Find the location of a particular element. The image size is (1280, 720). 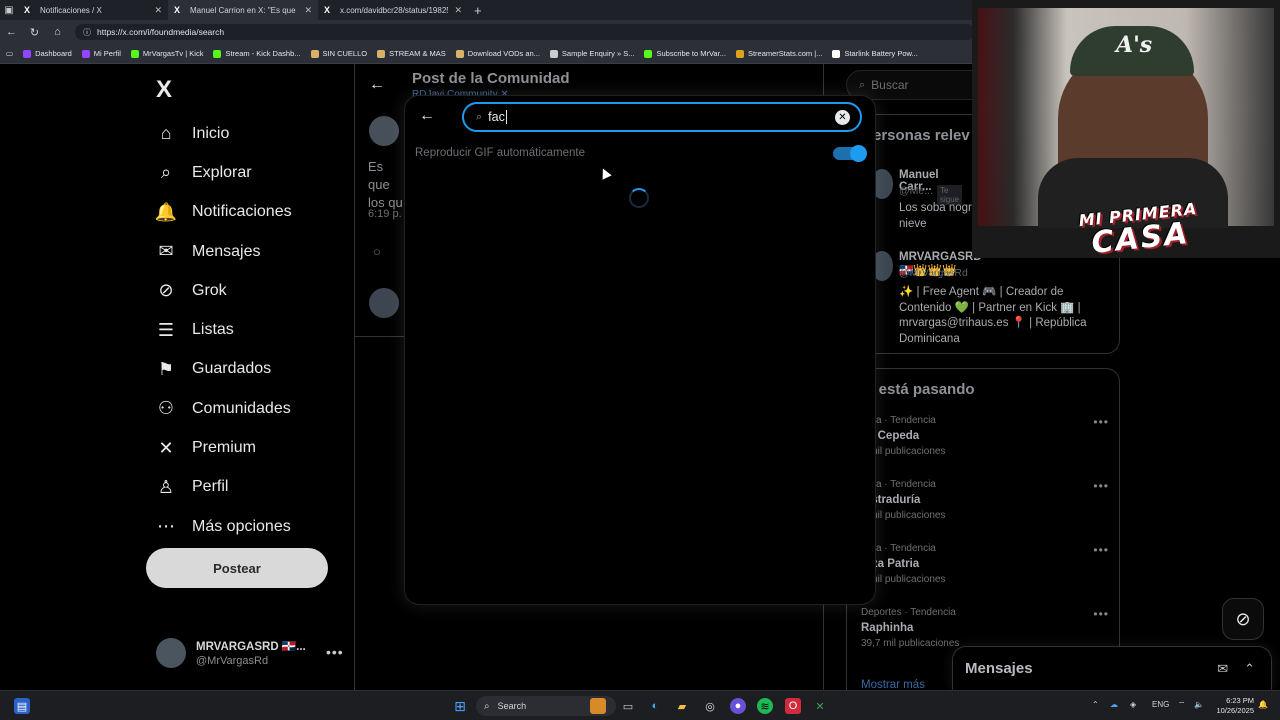

bookmark-label: Mi Perfil is located at coordinates (107, 53).